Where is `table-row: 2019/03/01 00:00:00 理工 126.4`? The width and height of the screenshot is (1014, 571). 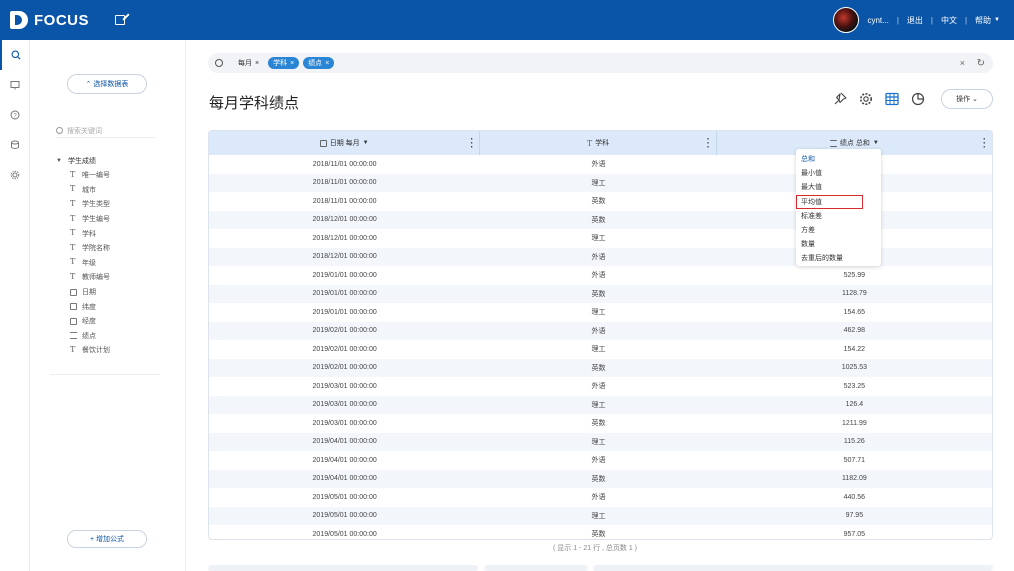
table-row: 2019/03/01 00:00:00 理工 126.4 is located at coordinates (600, 404).